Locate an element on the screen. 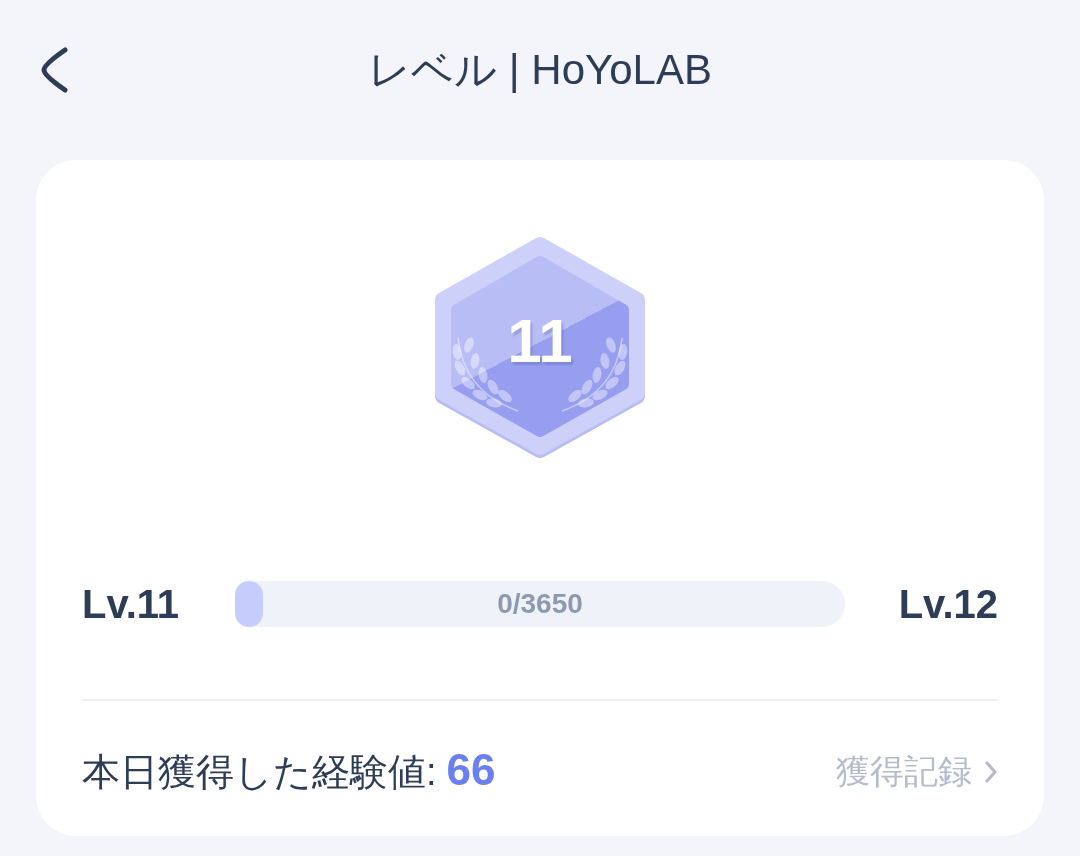 Image resolution: width=1080 pixels, height=856 pixels. history-link: 獲得記録 is located at coordinates (917, 771).